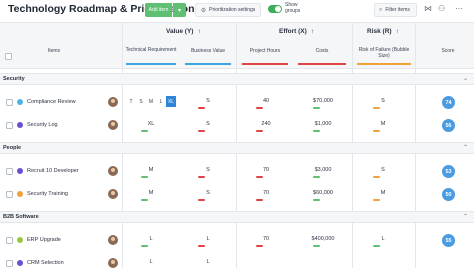 The width and height of the screenshot is (474, 268). Describe the element at coordinates (237, 148) in the screenshot. I see `section-header: People ⌃` at that location.